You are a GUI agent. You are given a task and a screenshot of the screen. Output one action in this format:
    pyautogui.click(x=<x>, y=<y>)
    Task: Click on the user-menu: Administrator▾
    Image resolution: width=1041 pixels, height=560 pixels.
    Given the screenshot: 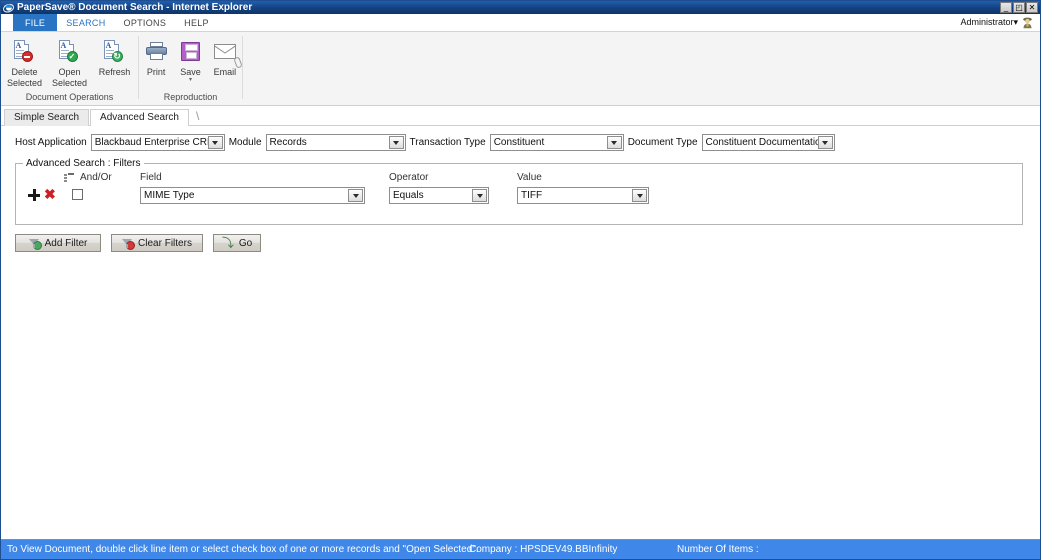 What is the action you would take?
    pyautogui.click(x=1000, y=22)
    